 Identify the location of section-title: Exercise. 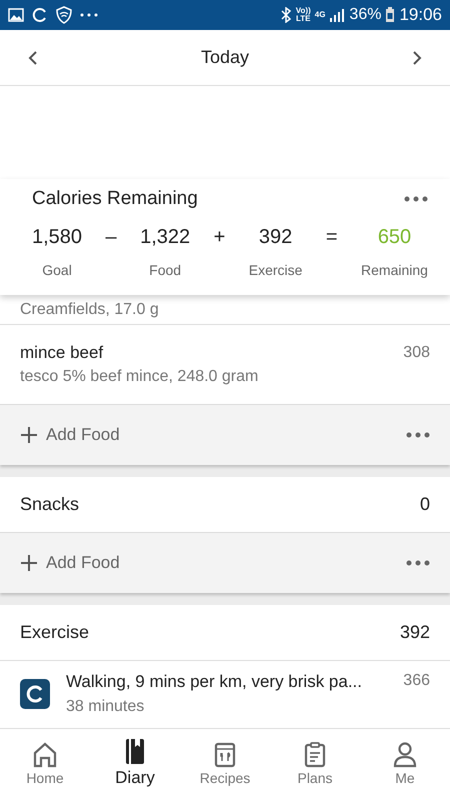
(55, 632).